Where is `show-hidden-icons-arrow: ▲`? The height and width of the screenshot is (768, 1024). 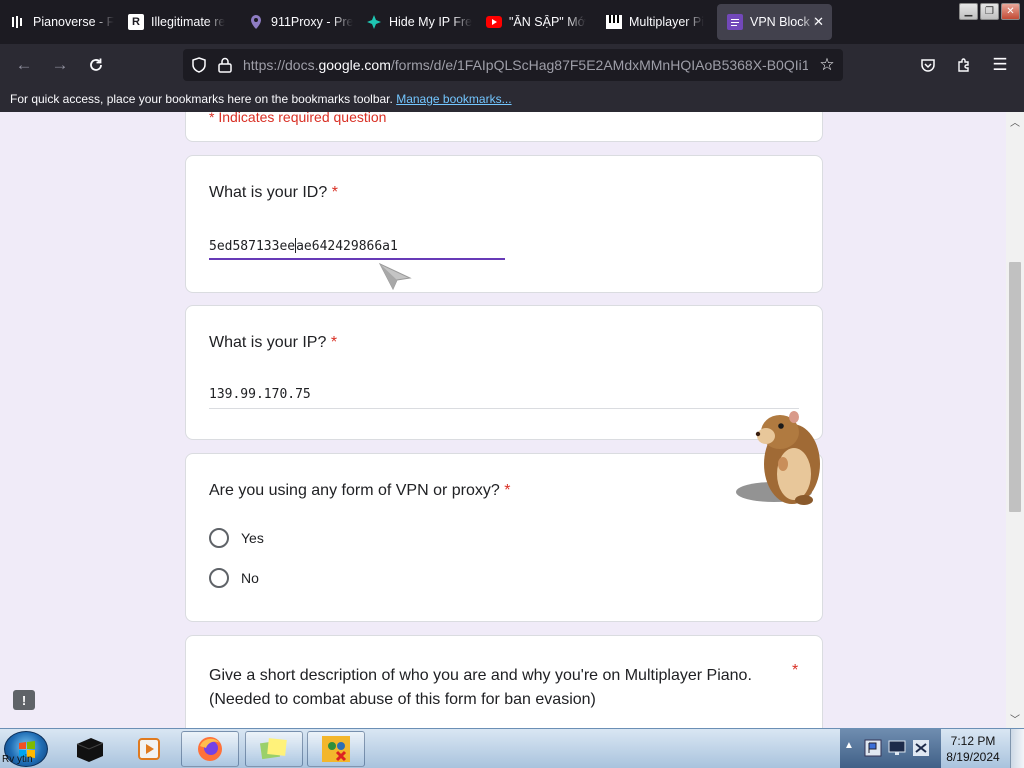
show-hidden-icons-arrow: ▲ is located at coordinates (851, 747).